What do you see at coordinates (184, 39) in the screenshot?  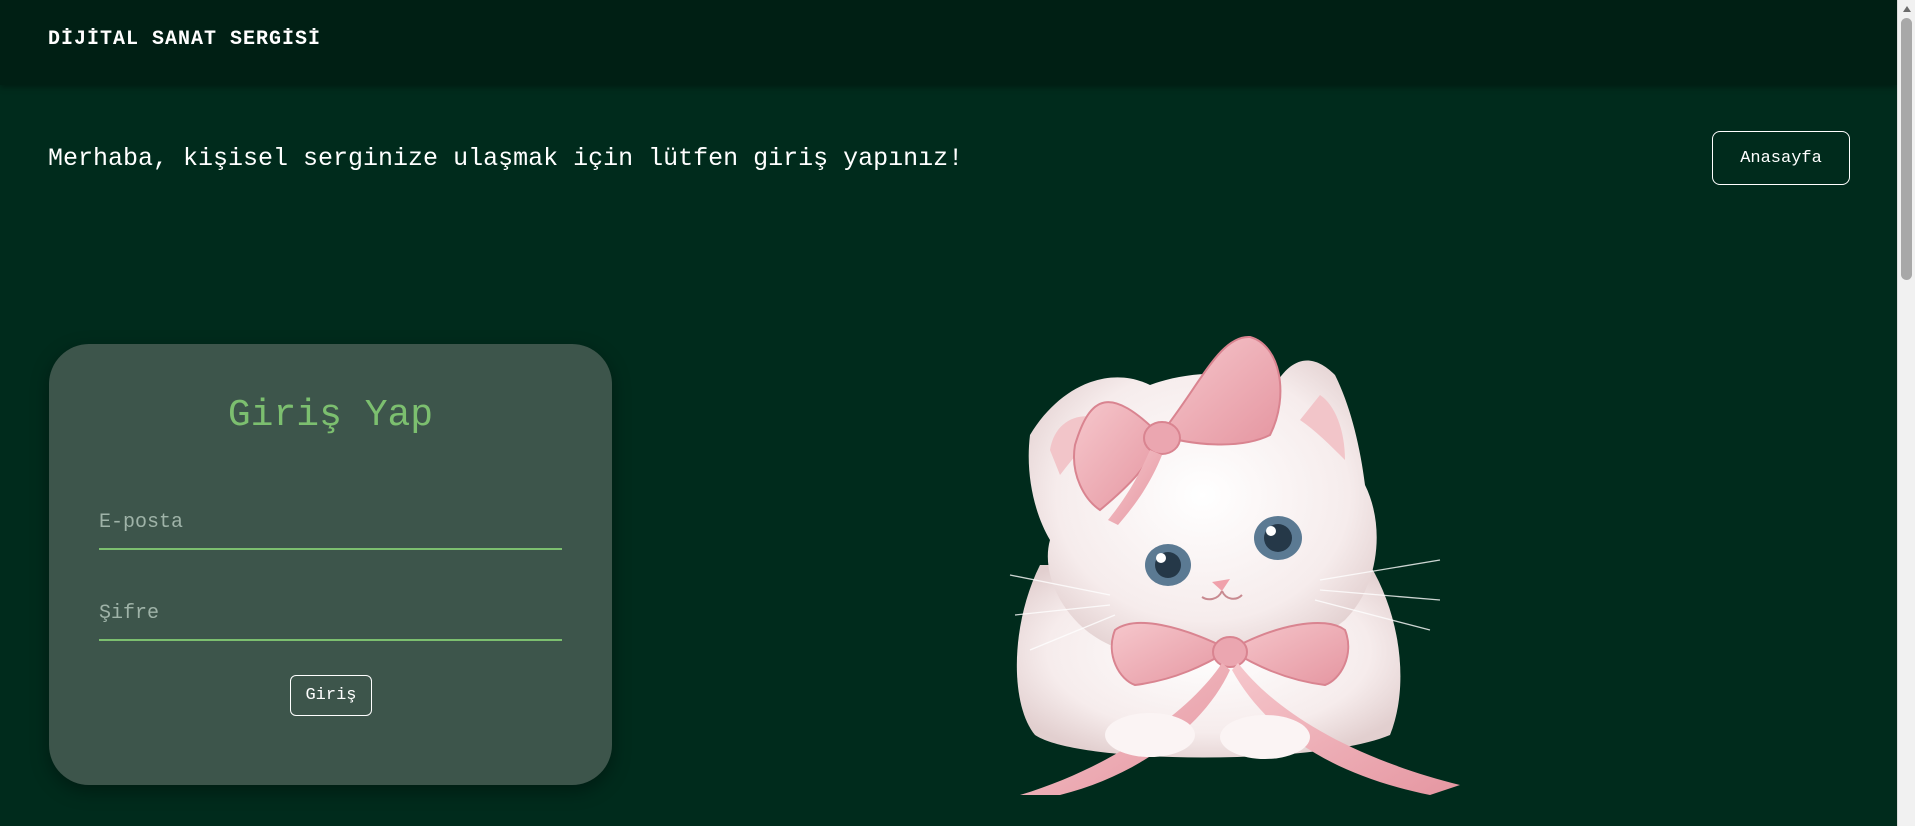 I see `site-brand: DİJİTAL SANAT SERGİSİ` at bounding box center [184, 39].